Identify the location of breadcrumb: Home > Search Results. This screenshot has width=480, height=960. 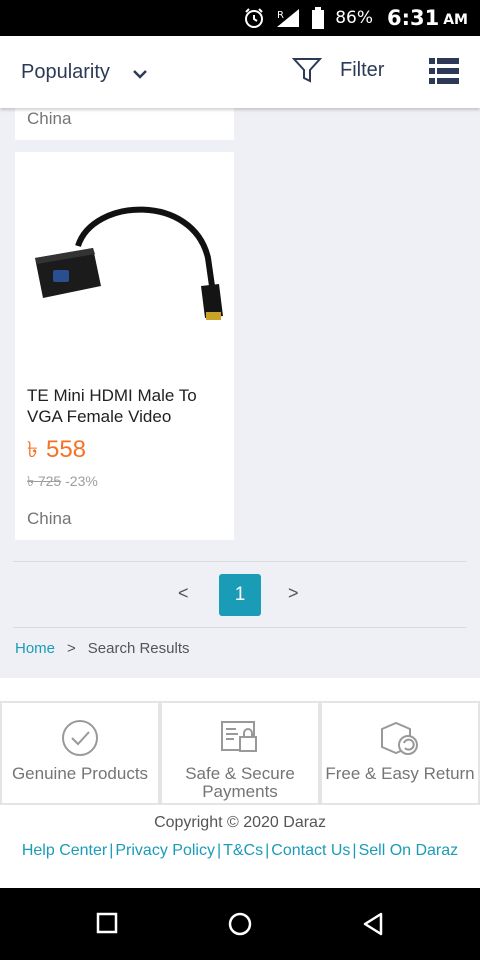
(102, 648).